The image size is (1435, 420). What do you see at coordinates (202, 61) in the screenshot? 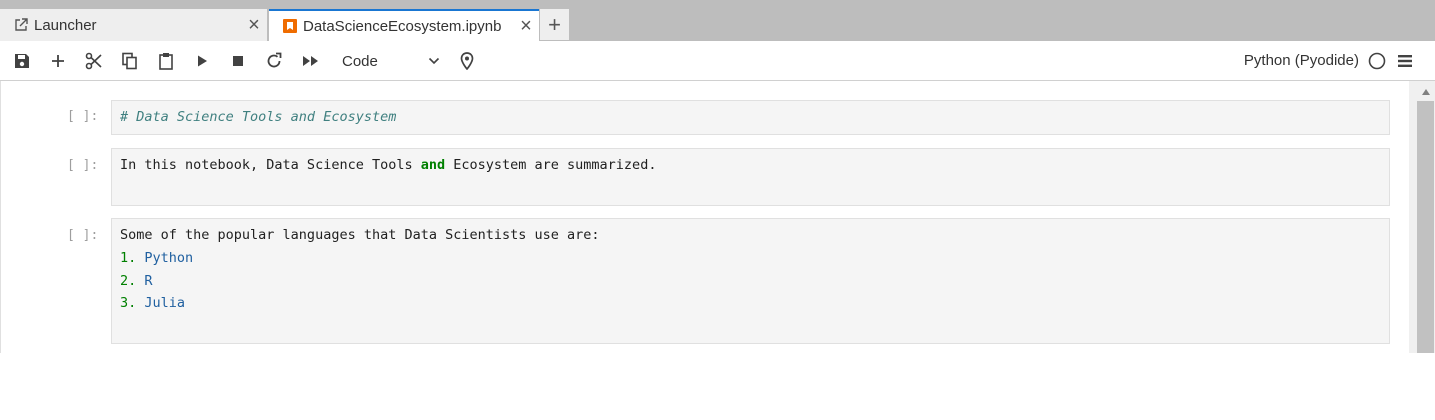
I see `run-icon` at bounding box center [202, 61].